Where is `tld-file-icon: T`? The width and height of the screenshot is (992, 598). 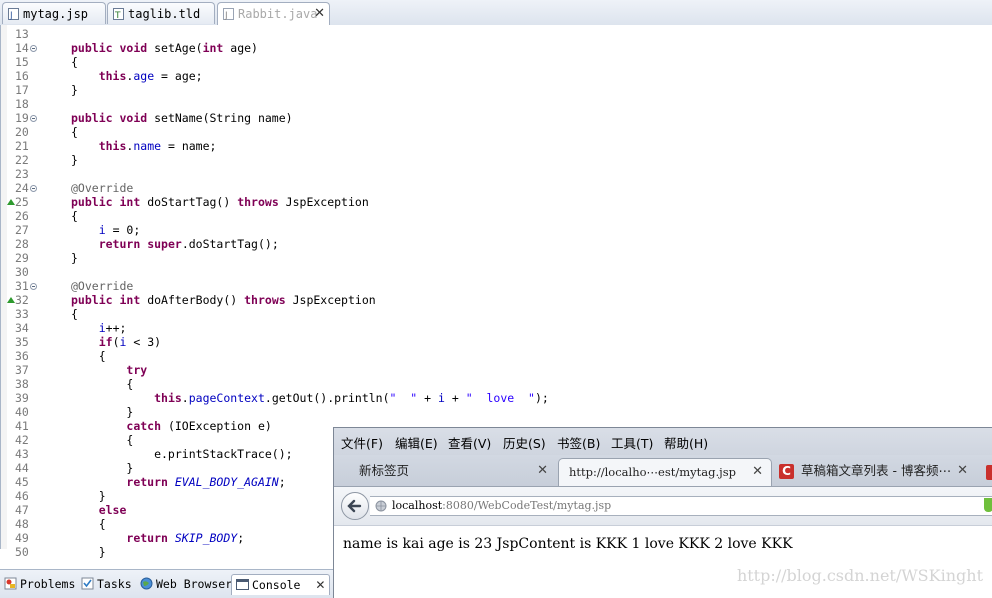
tld-file-icon: T is located at coordinates (118, 14).